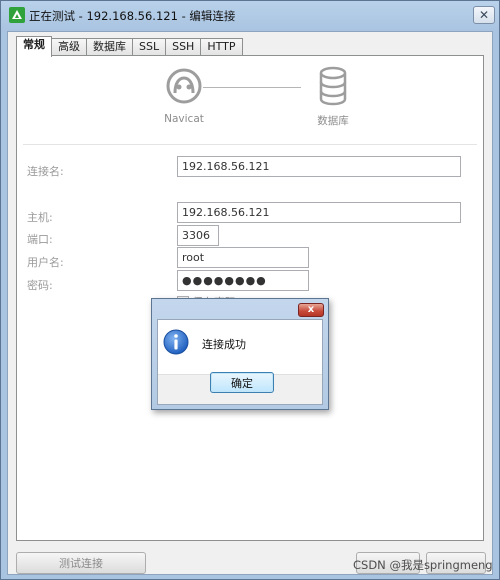 Image resolution: width=500 pixels, height=580 pixels. Describe the element at coordinates (40, 217) in the screenshot. I see `host-label: 主机:` at that location.